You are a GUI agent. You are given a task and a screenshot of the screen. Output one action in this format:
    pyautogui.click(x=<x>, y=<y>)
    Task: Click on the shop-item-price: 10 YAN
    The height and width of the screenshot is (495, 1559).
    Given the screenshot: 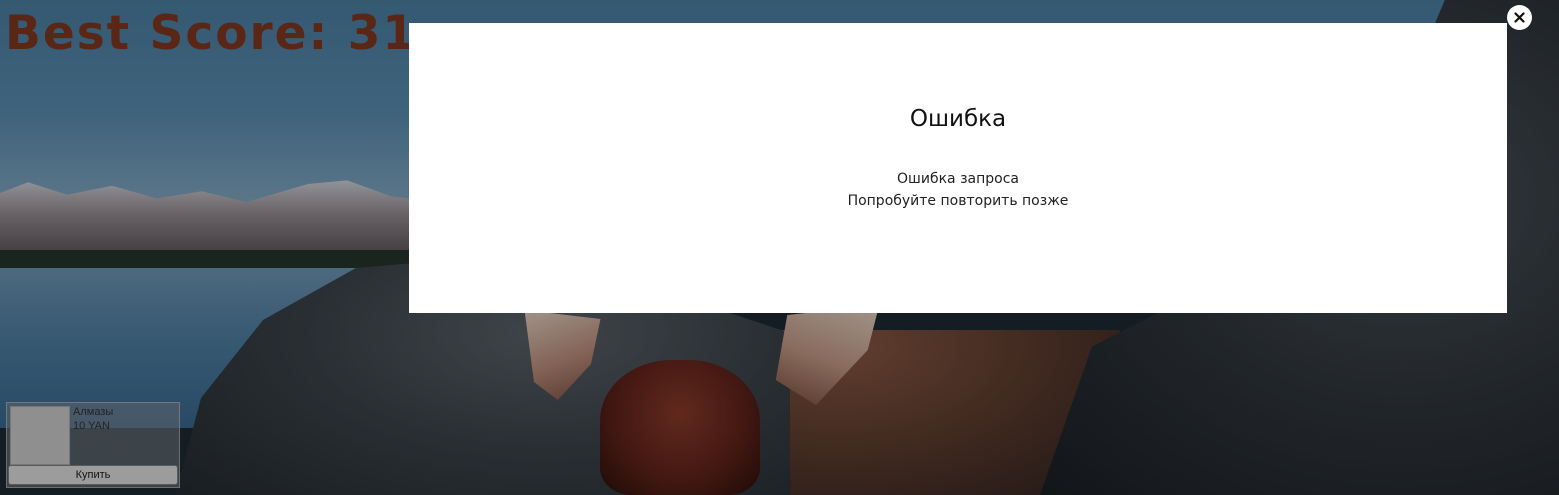 What is the action you would take?
    pyautogui.click(x=91, y=426)
    